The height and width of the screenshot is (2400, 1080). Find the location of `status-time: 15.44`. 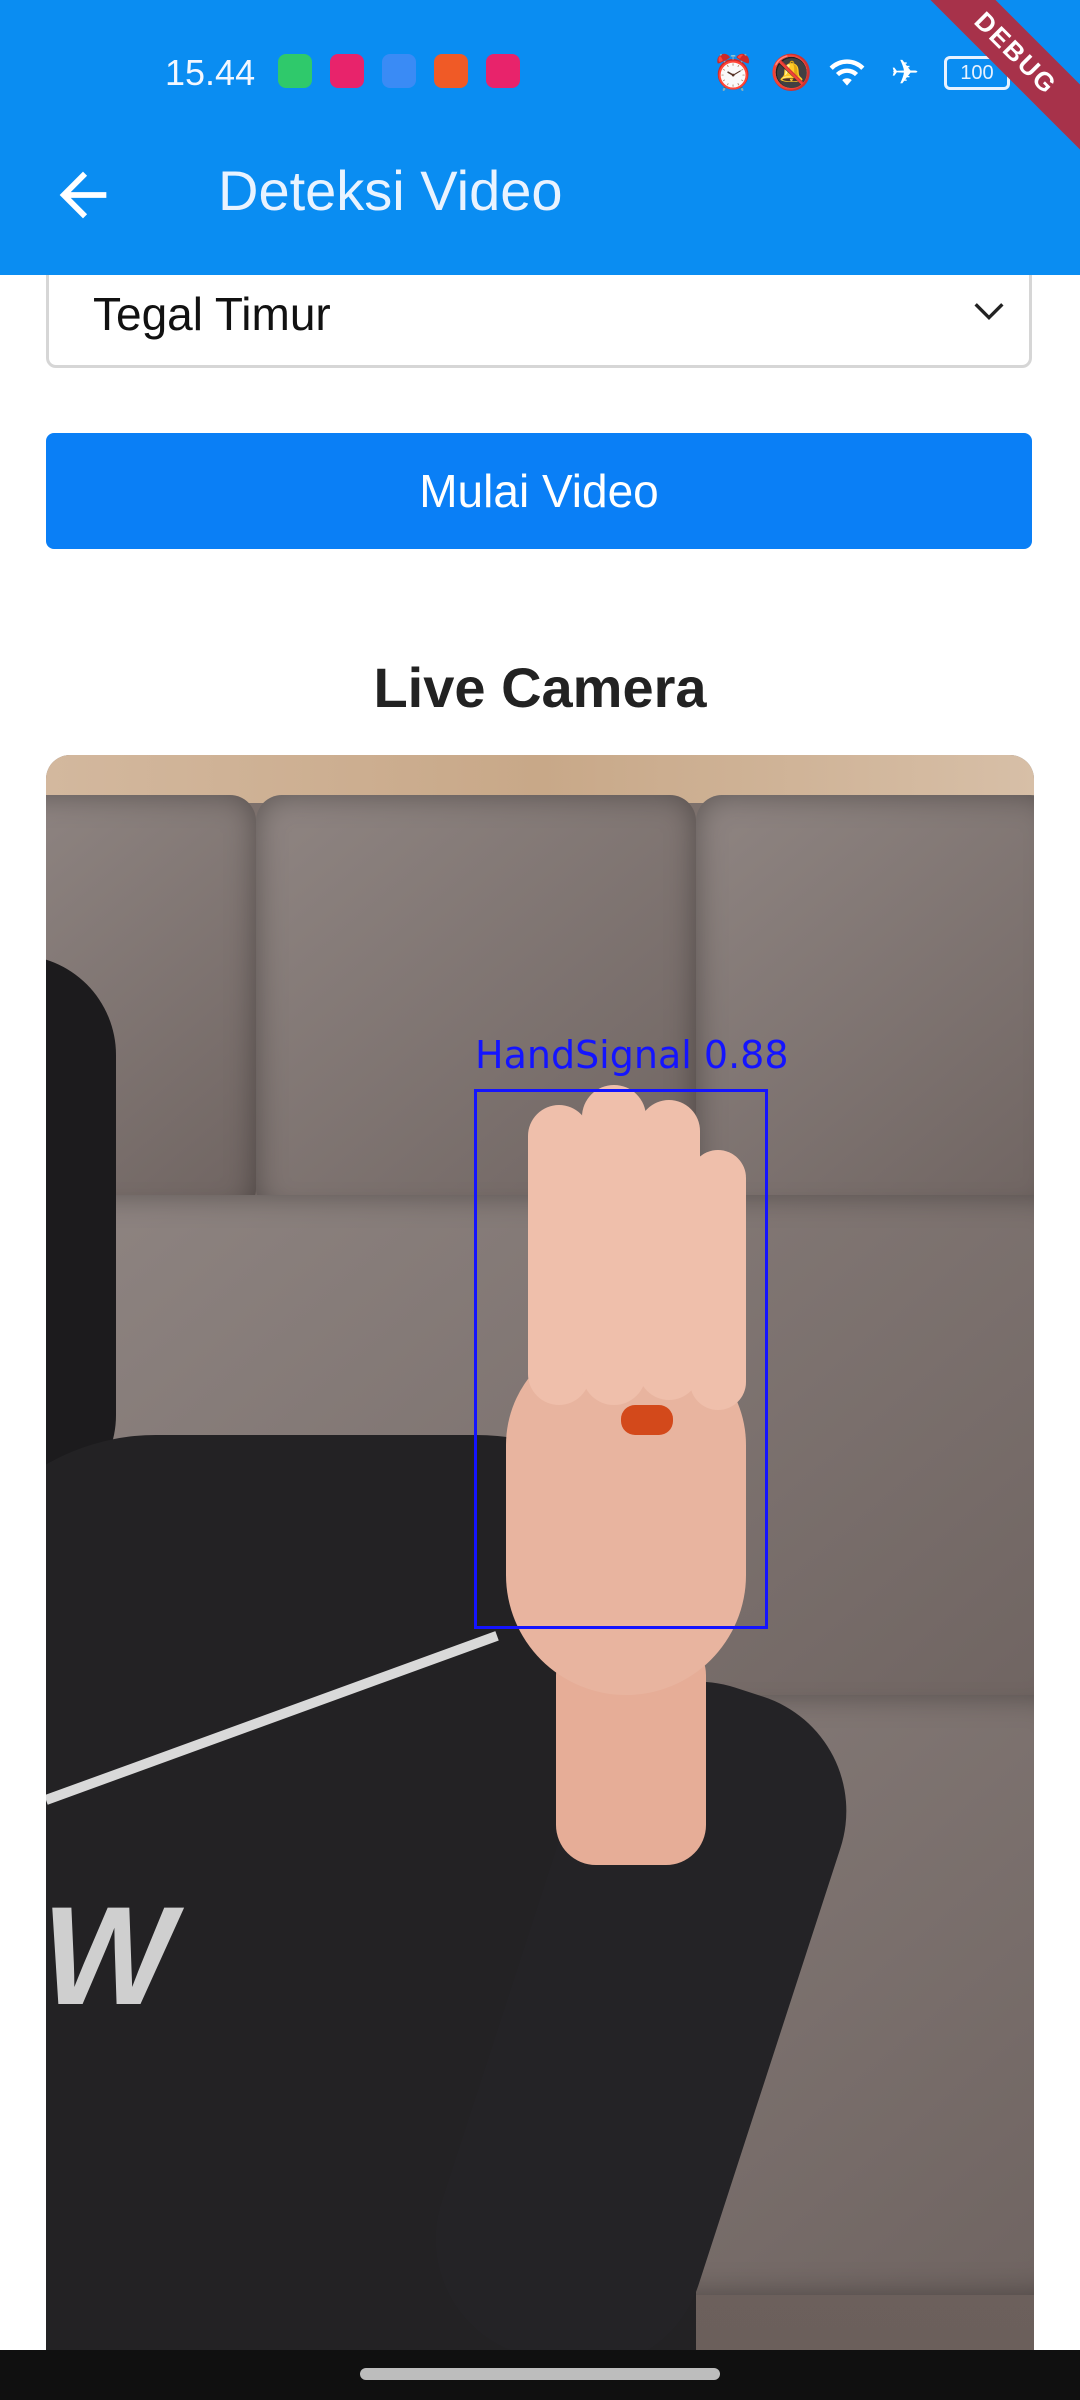

status-time: 15.44 is located at coordinates (210, 72).